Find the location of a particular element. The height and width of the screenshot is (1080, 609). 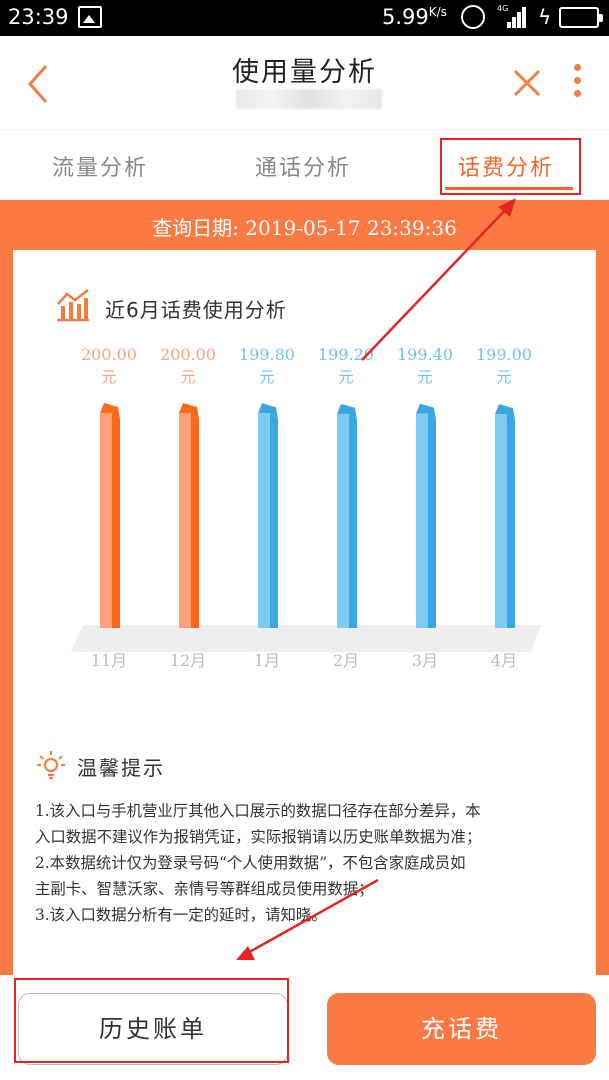

x-tick-label: 2月 is located at coordinates (346, 660).